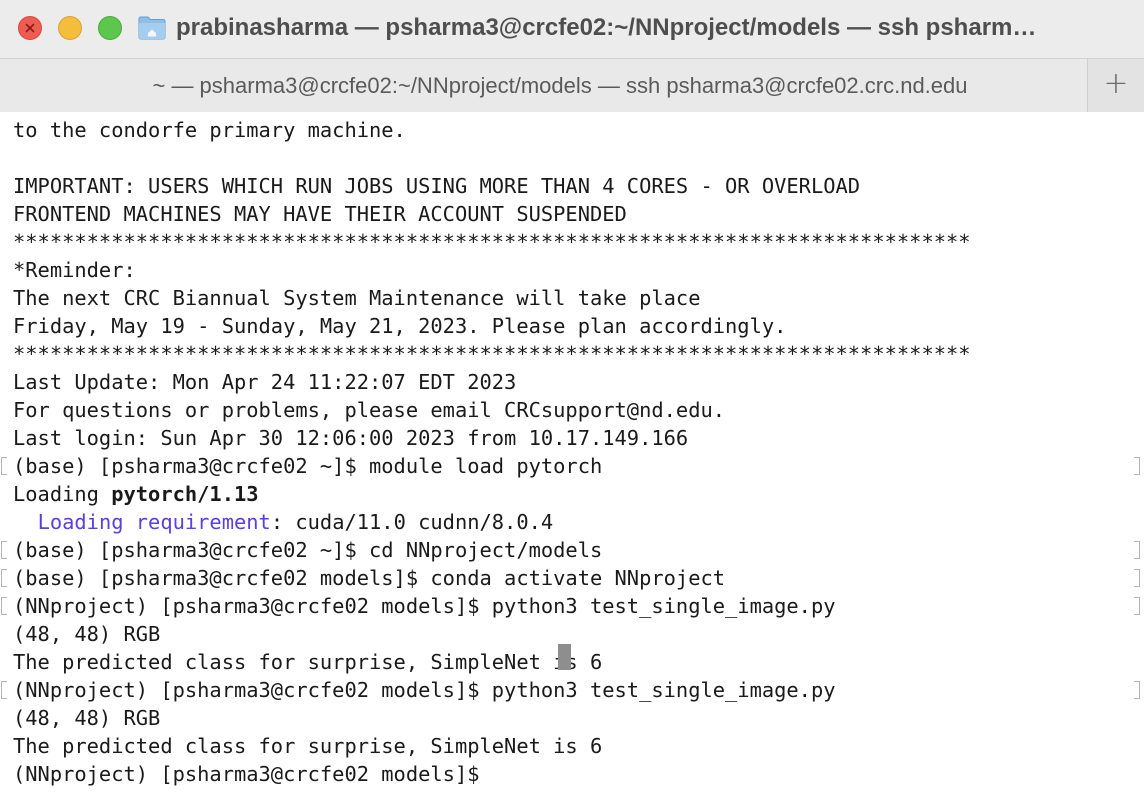 The image size is (1144, 792). Describe the element at coordinates (185, 494) in the screenshot. I see `loading-module: pytorch/1.13` at that location.